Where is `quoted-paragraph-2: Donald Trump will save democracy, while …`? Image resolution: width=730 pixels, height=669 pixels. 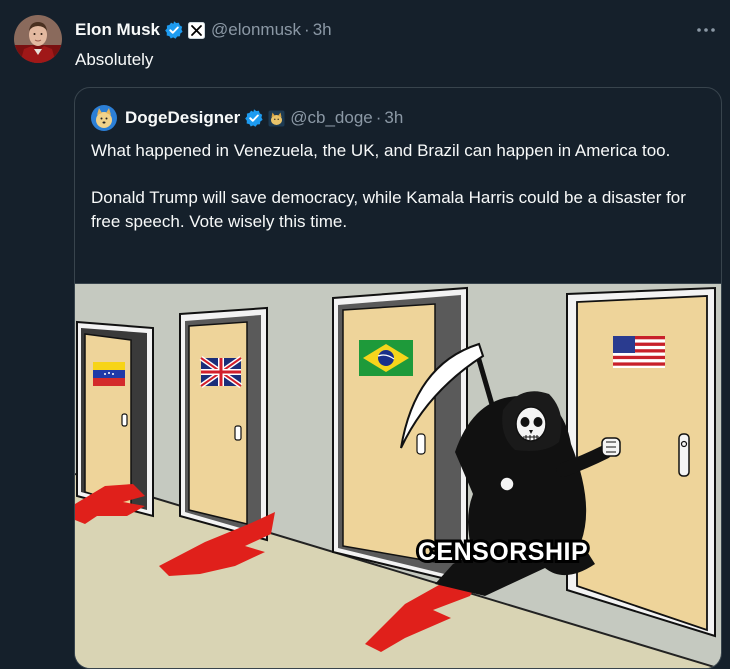
quoted-paragraph-2: Donald Trump will save democracy, while … is located at coordinates (388, 209).